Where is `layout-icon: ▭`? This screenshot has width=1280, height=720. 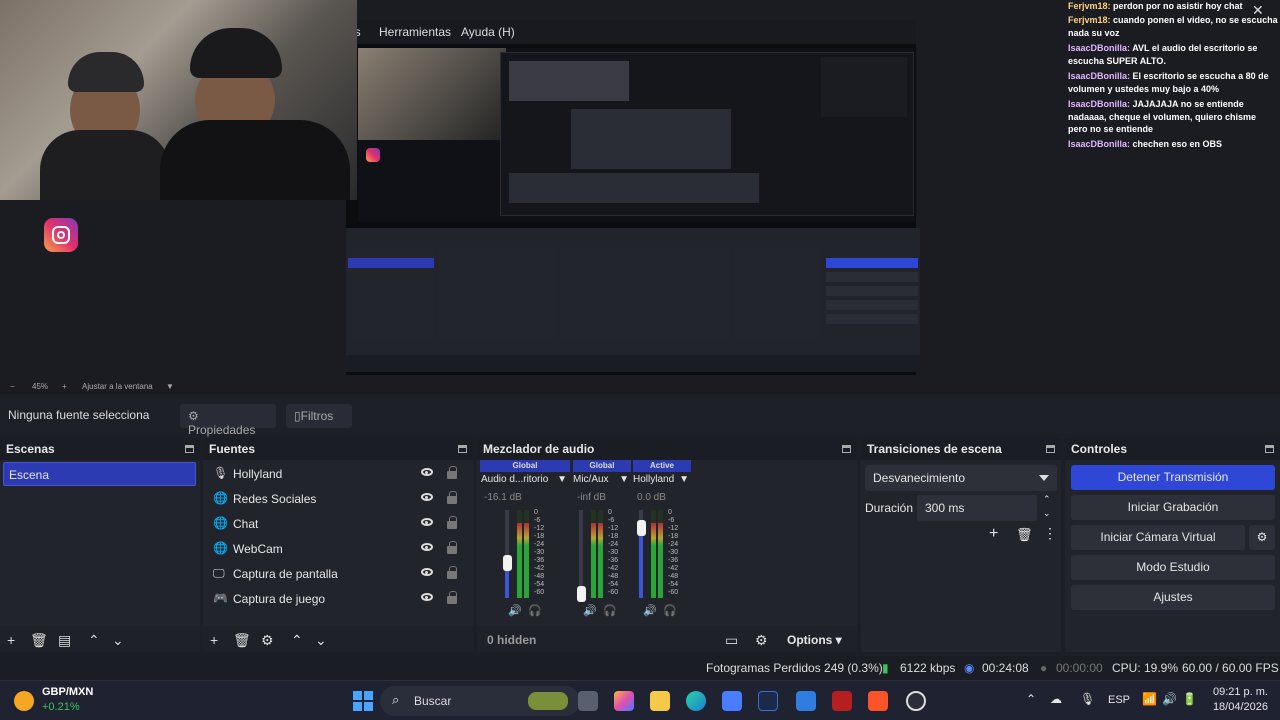
layout-icon: ▭ is located at coordinates (731, 640).